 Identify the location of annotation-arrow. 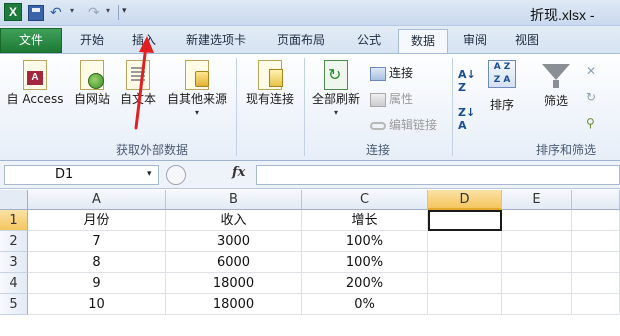
(144, 83).